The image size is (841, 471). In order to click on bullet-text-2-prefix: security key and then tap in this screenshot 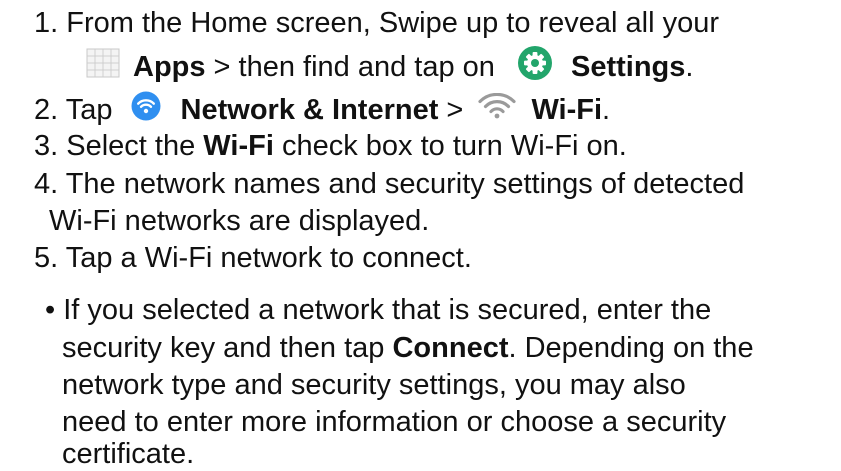, I will do `click(227, 348)`.